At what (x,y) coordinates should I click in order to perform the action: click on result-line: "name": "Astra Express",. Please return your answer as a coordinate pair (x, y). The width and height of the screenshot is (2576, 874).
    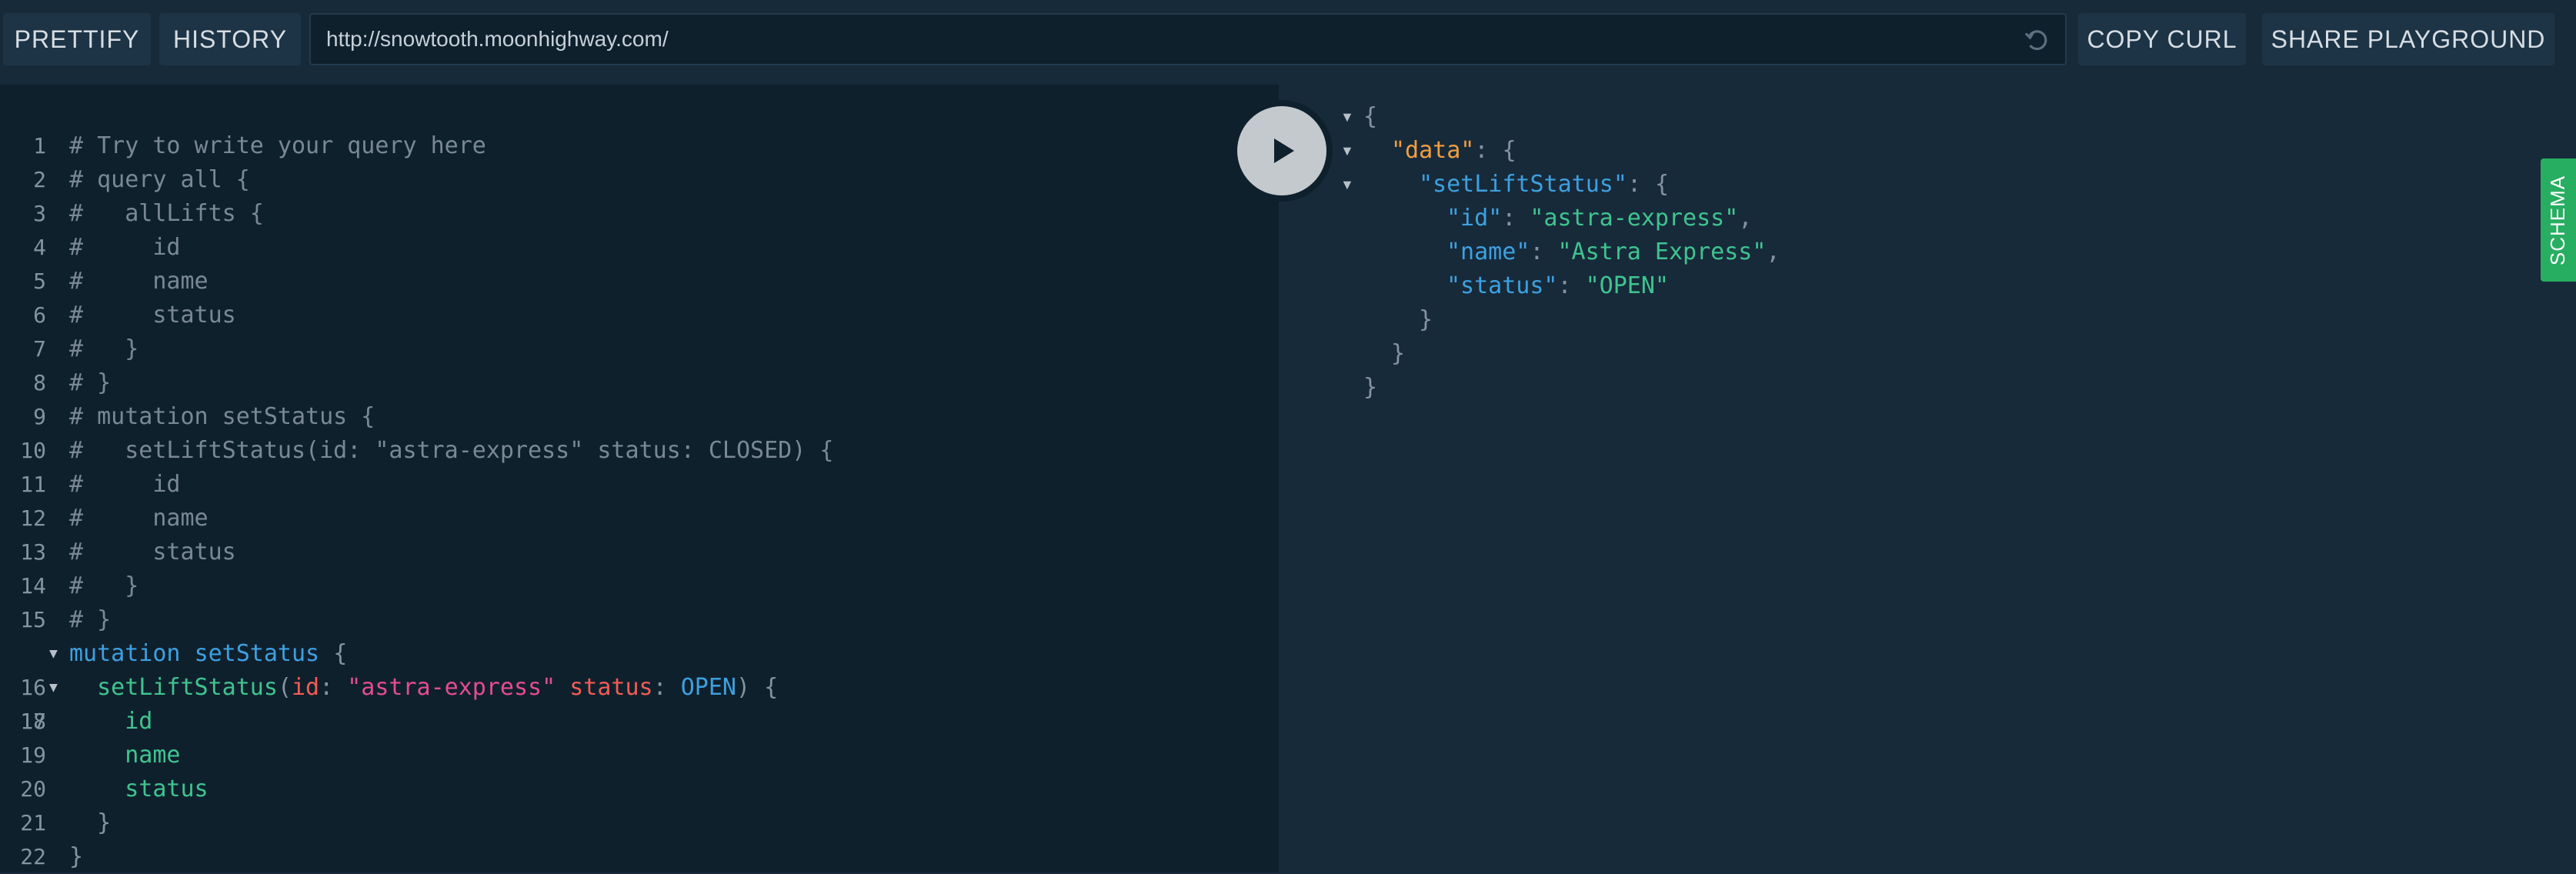
    Looking at the image, I should click on (1613, 252).